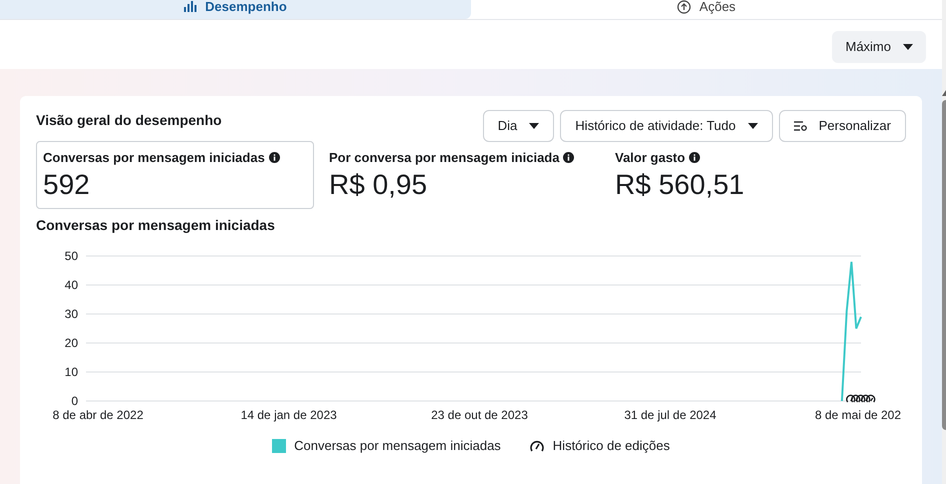 The width and height of the screenshot is (946, 484). I want to click on x-tick-label: 8 de abr de 2022, so click(98, 415).